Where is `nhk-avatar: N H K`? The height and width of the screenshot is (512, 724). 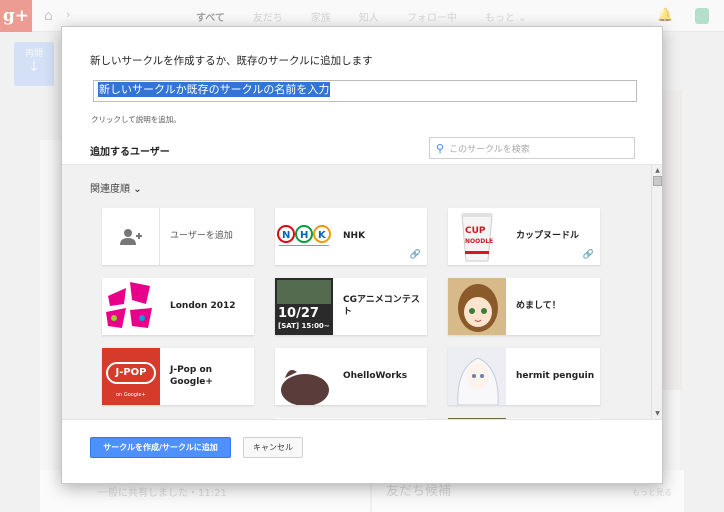
nhk-avatar: N H K is located at coordinates (304, 236).